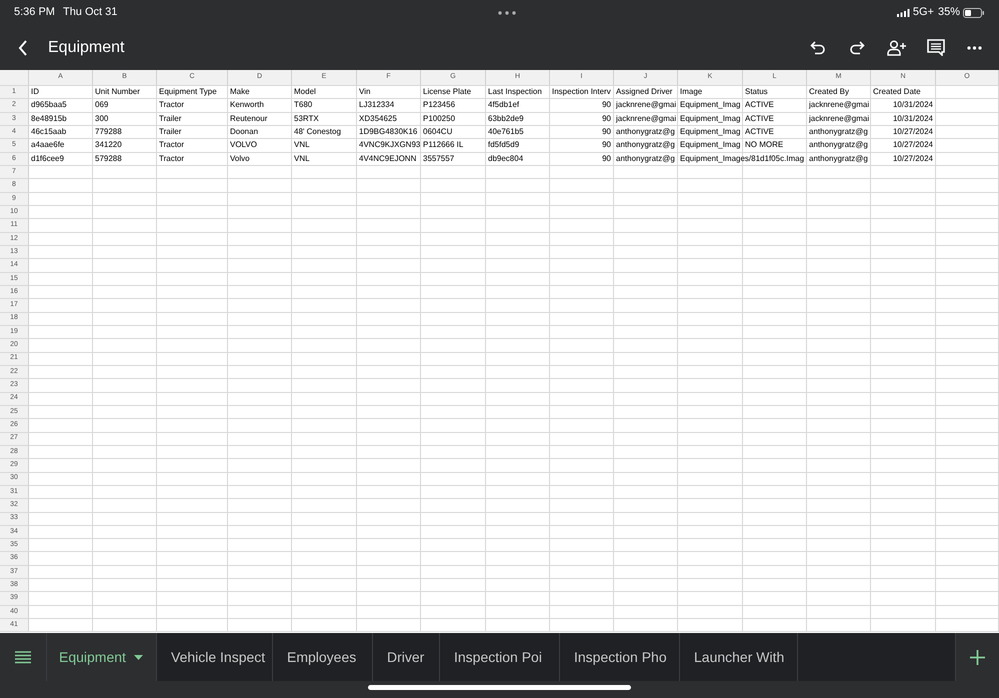 The image size is (999, 698). What do you see at coordinates (581, 92) in the screenshot?
I see `cell-text: Inspection Interv` at bounding box center [581, 92].